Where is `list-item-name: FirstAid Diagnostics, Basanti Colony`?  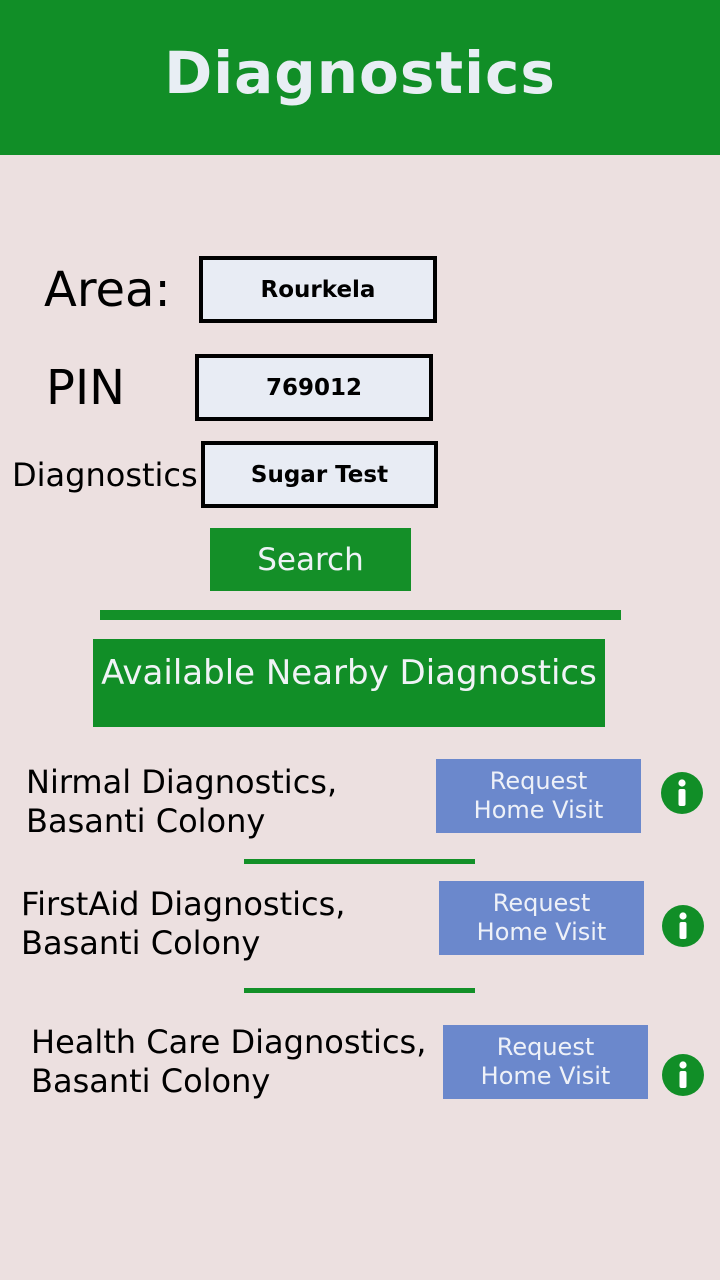
list-item-name: FirstAid Diagnostics, Basanti Colony is located at coordinates (183, 924).